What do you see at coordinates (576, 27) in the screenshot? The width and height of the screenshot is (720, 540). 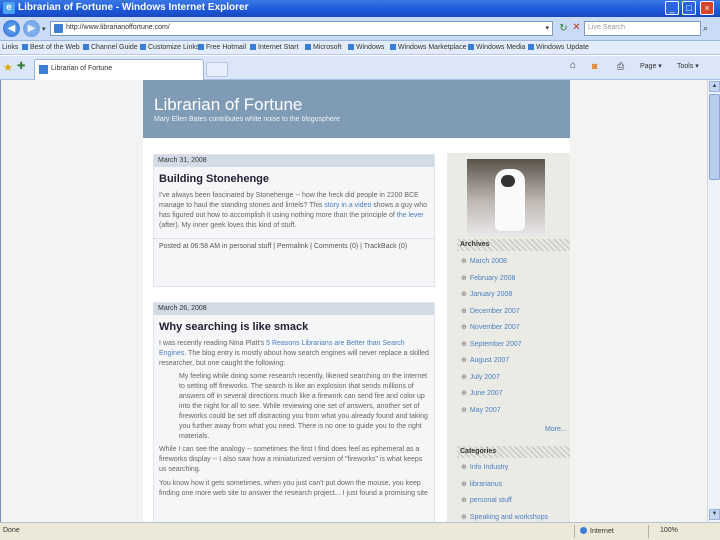 I see `stop-icon: ✕` at bounding box center [576, 27].